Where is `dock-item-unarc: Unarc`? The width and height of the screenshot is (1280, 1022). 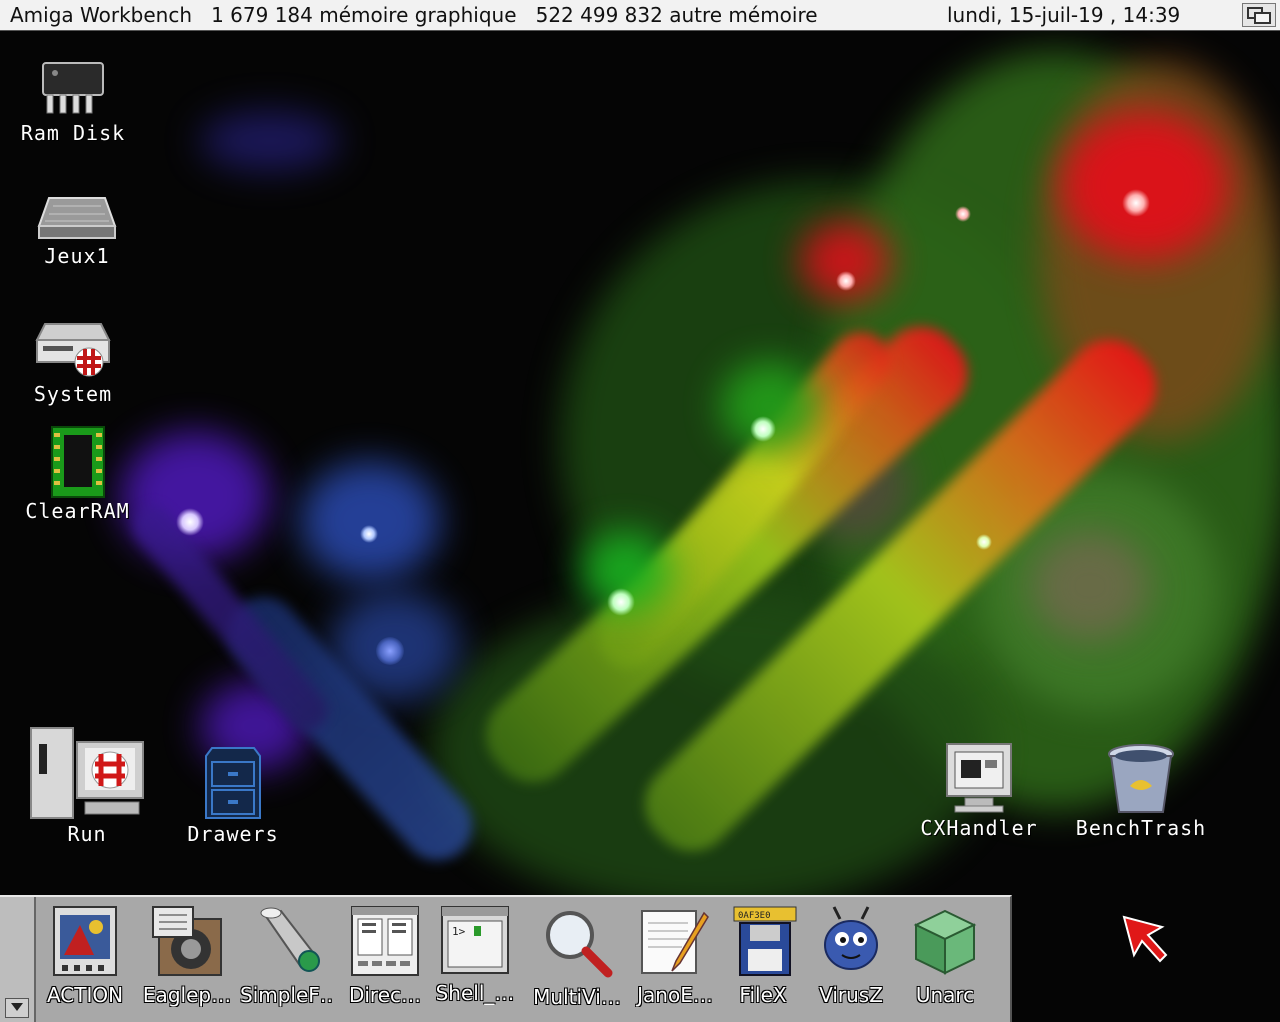 dock-item-unarc: Unarc is located at coordinates (945, 956).